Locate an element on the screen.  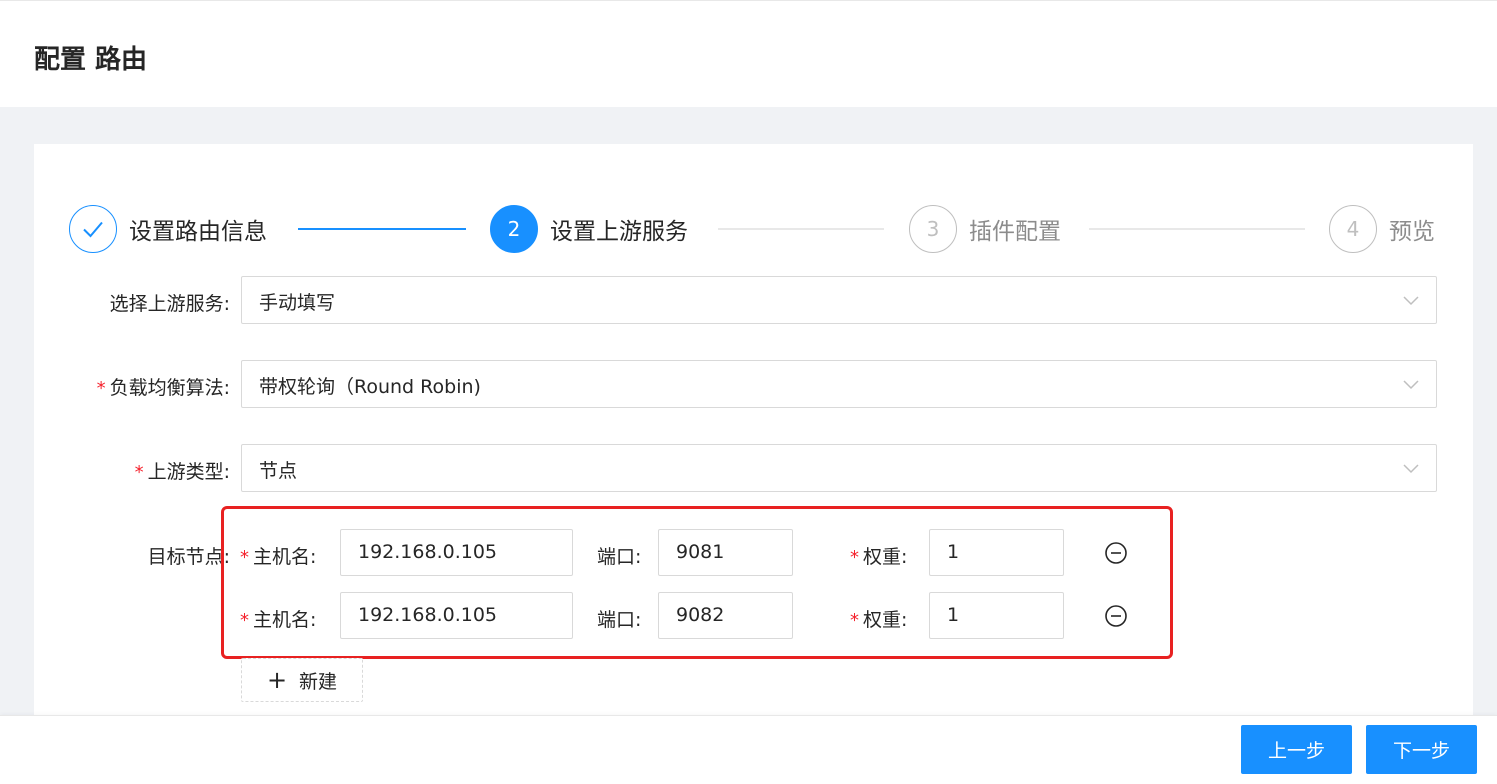
upstream-type-label-text: 上游类型 is located at coordinates (185, 472).